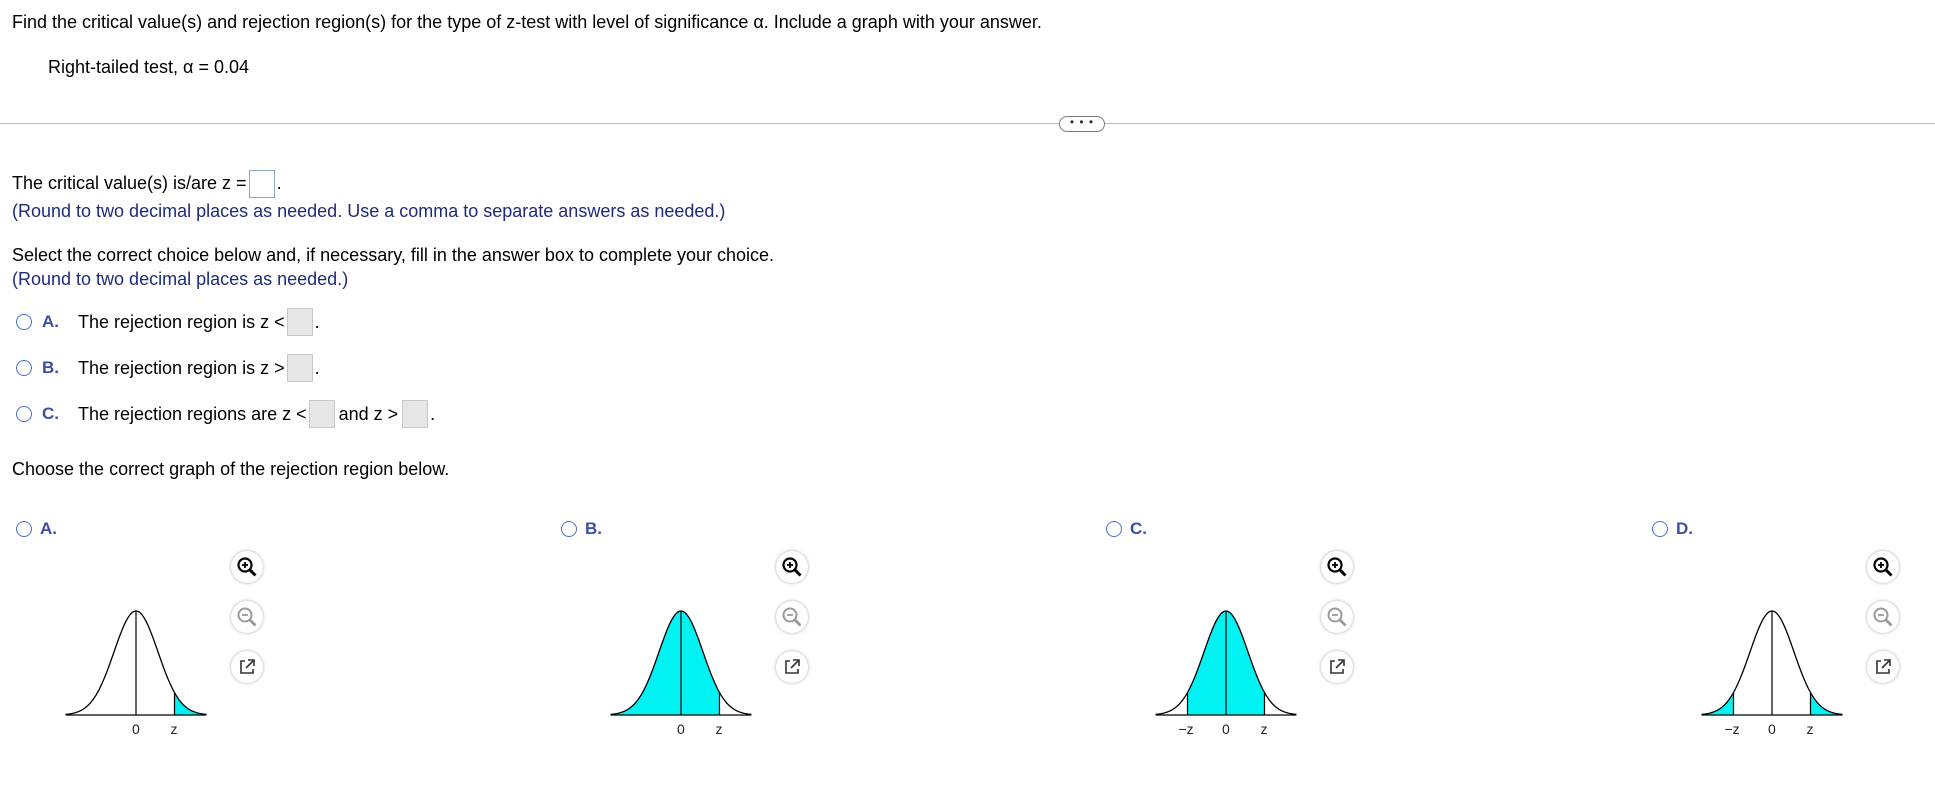 The width and height of the screenshot is (1935, 799). What do you see at coordinates (593, 528) in the screenshot?
I see `graph-letter: B.` at bounding box center [593, 528].